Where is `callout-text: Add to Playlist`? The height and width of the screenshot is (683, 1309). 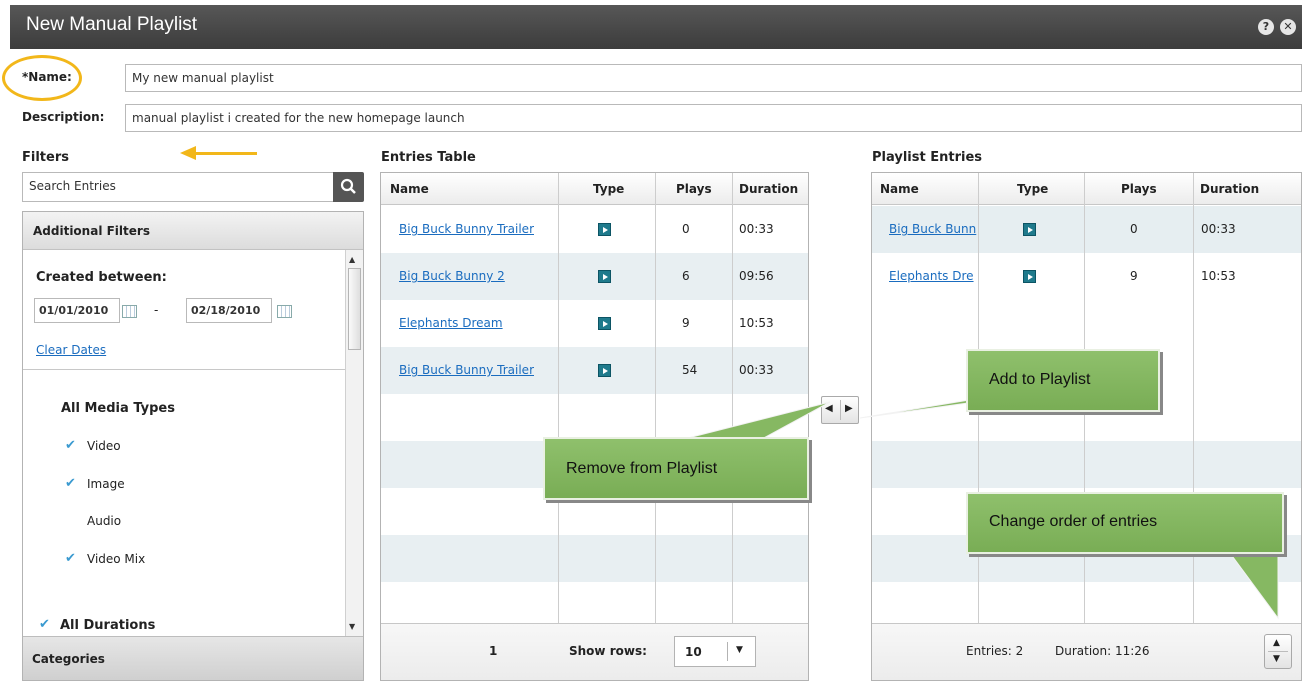
callout-text: Add to Playlist is located at coordinates (1040, 379).